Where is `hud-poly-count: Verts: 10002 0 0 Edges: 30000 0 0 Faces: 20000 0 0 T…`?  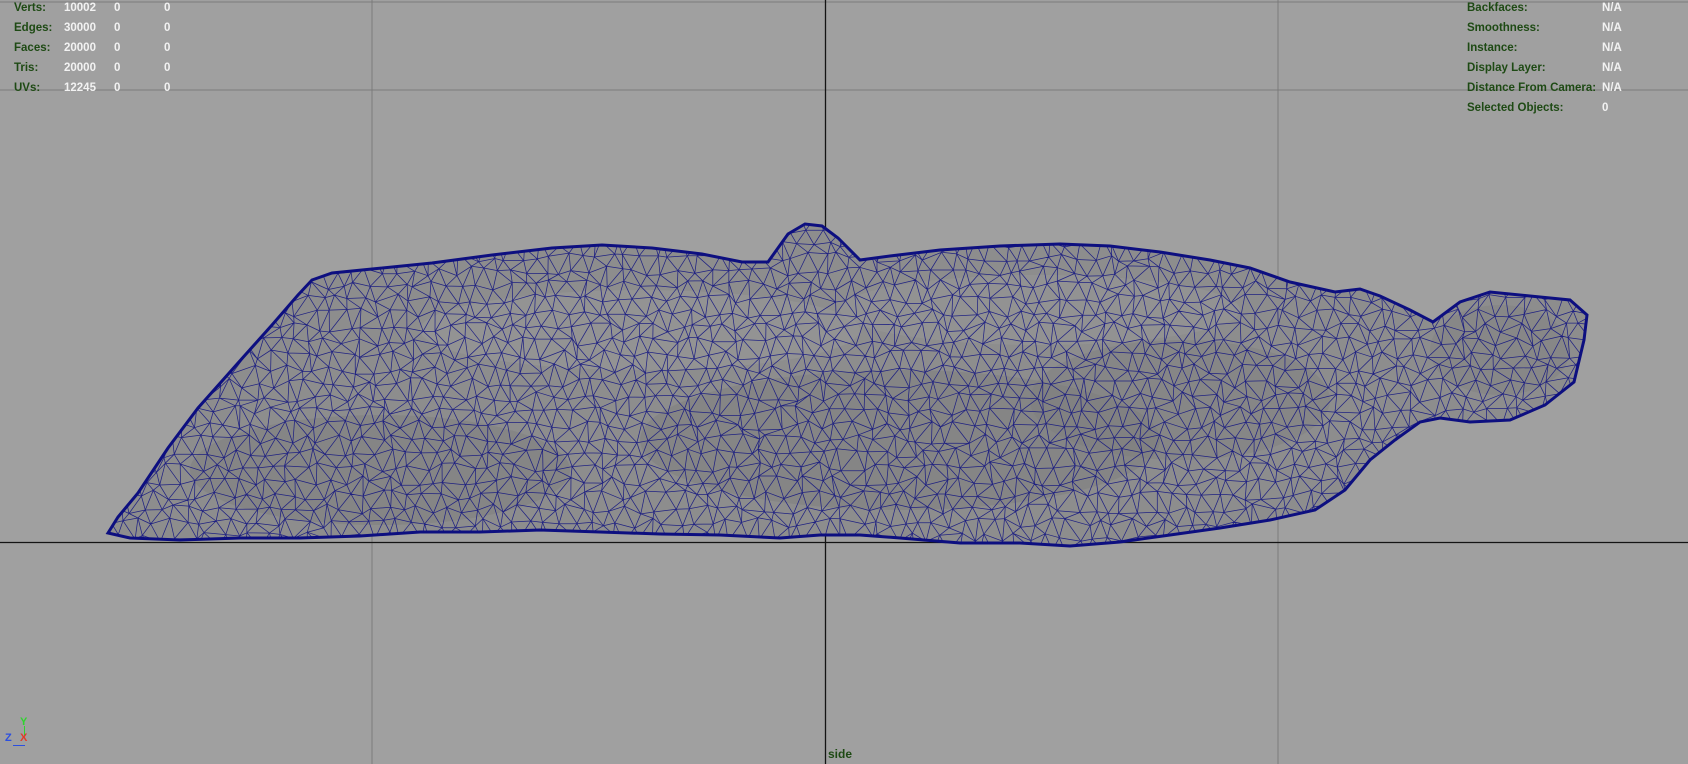
hud-poly-count: Verts: 10002 0 0 Edges: 30000 0 0 Faces: 20000 0 0 T… is located at coordinates (114, 49).